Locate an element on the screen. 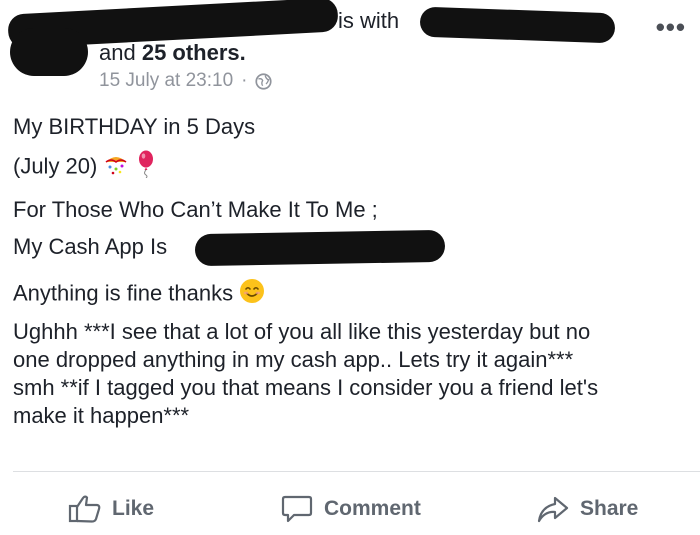 The width and height of the screenshot is (700, 535). comment-label: Comment is located at coordinates (372, 508).